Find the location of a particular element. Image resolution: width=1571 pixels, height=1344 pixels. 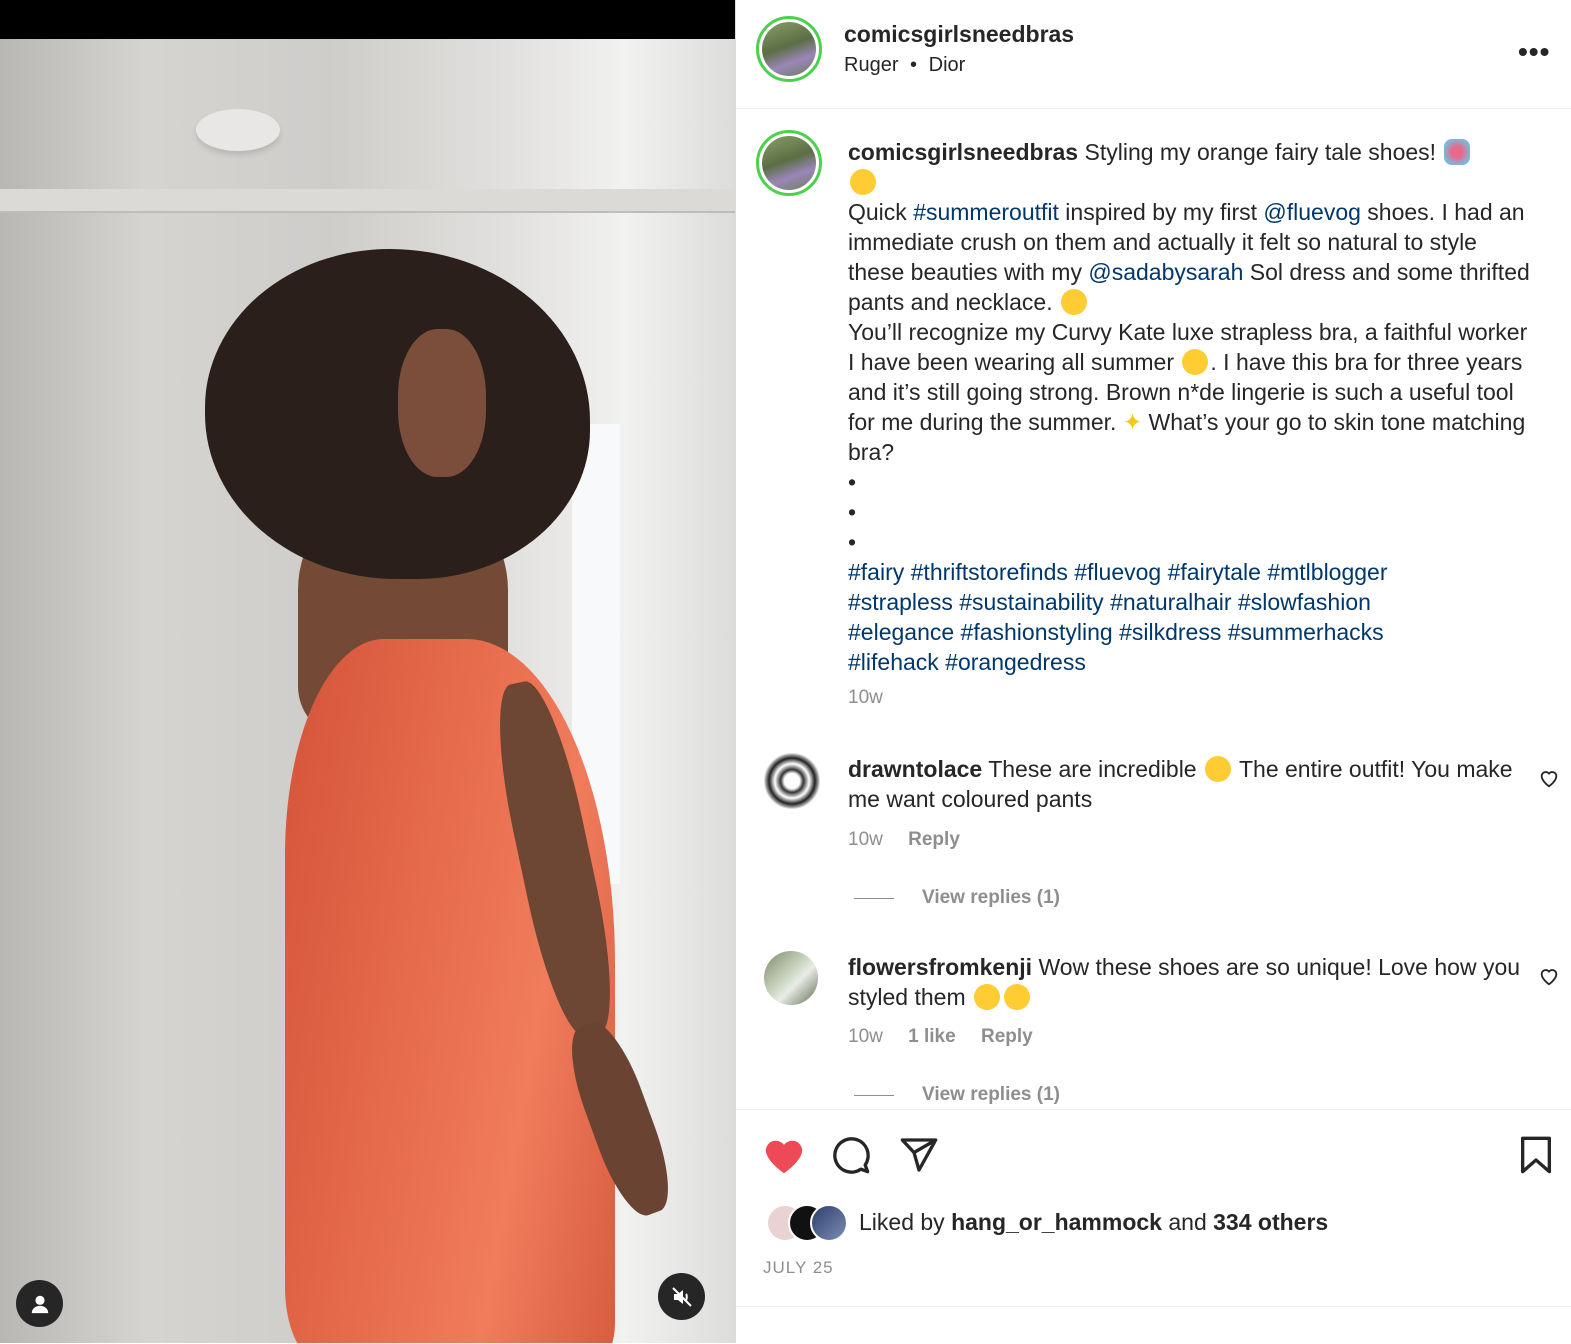

author-avatar is located at coordinates (789, 49).